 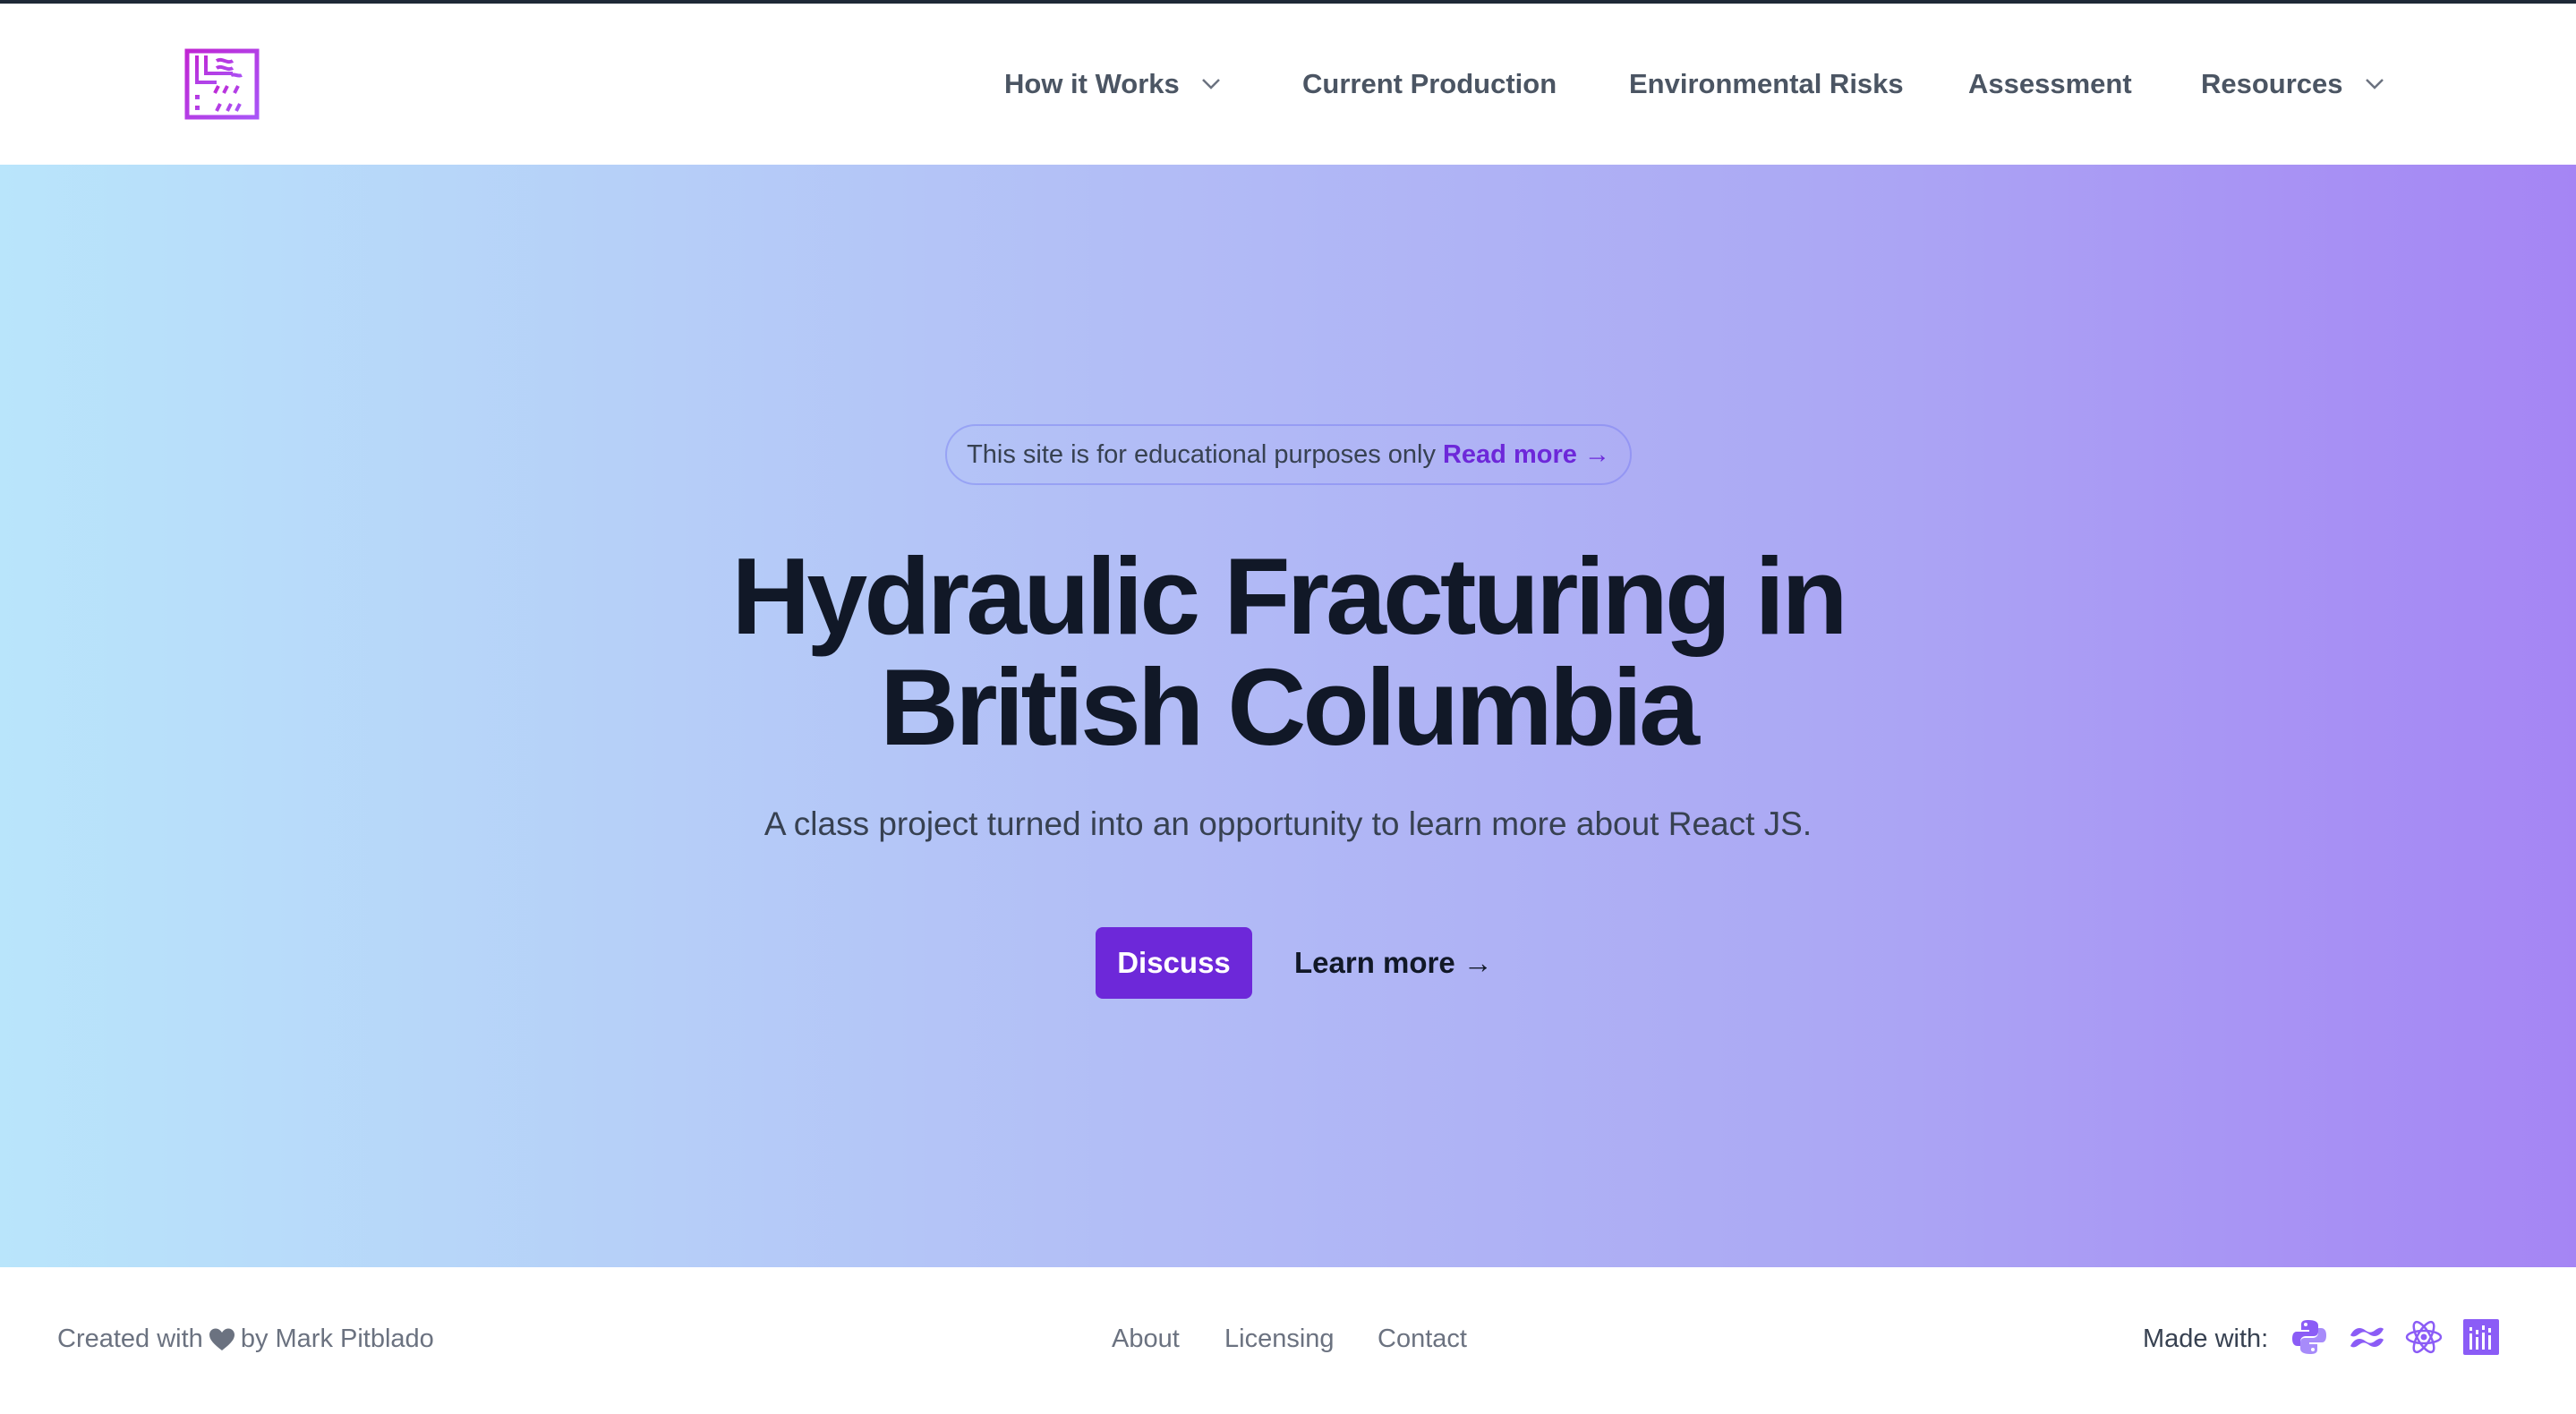 I want to click on nav-environmental-risks-label: Environmental Risks, so click(x=1766, y=83).